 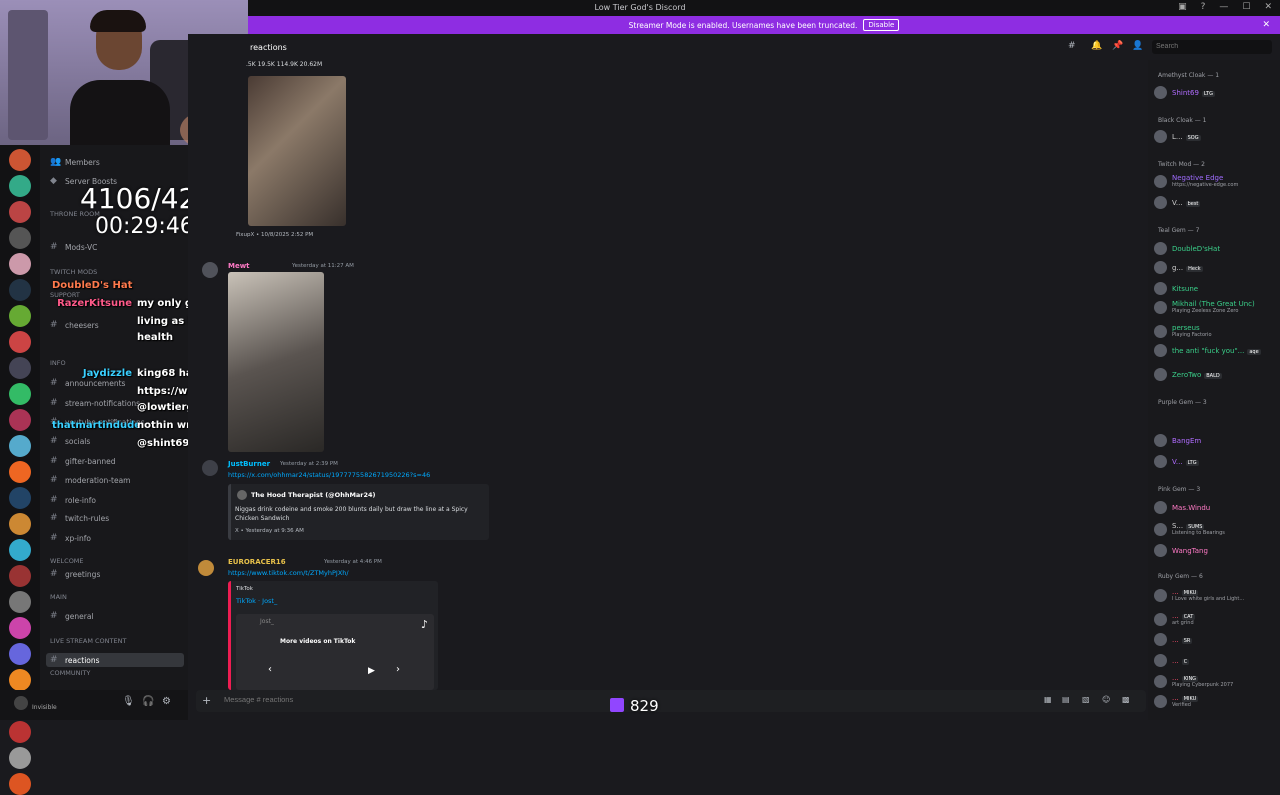 What do you see at coordinates (1173, 639) in the screenshot?
I see `member-item: ... SR` at bounding box center [1173, 639].